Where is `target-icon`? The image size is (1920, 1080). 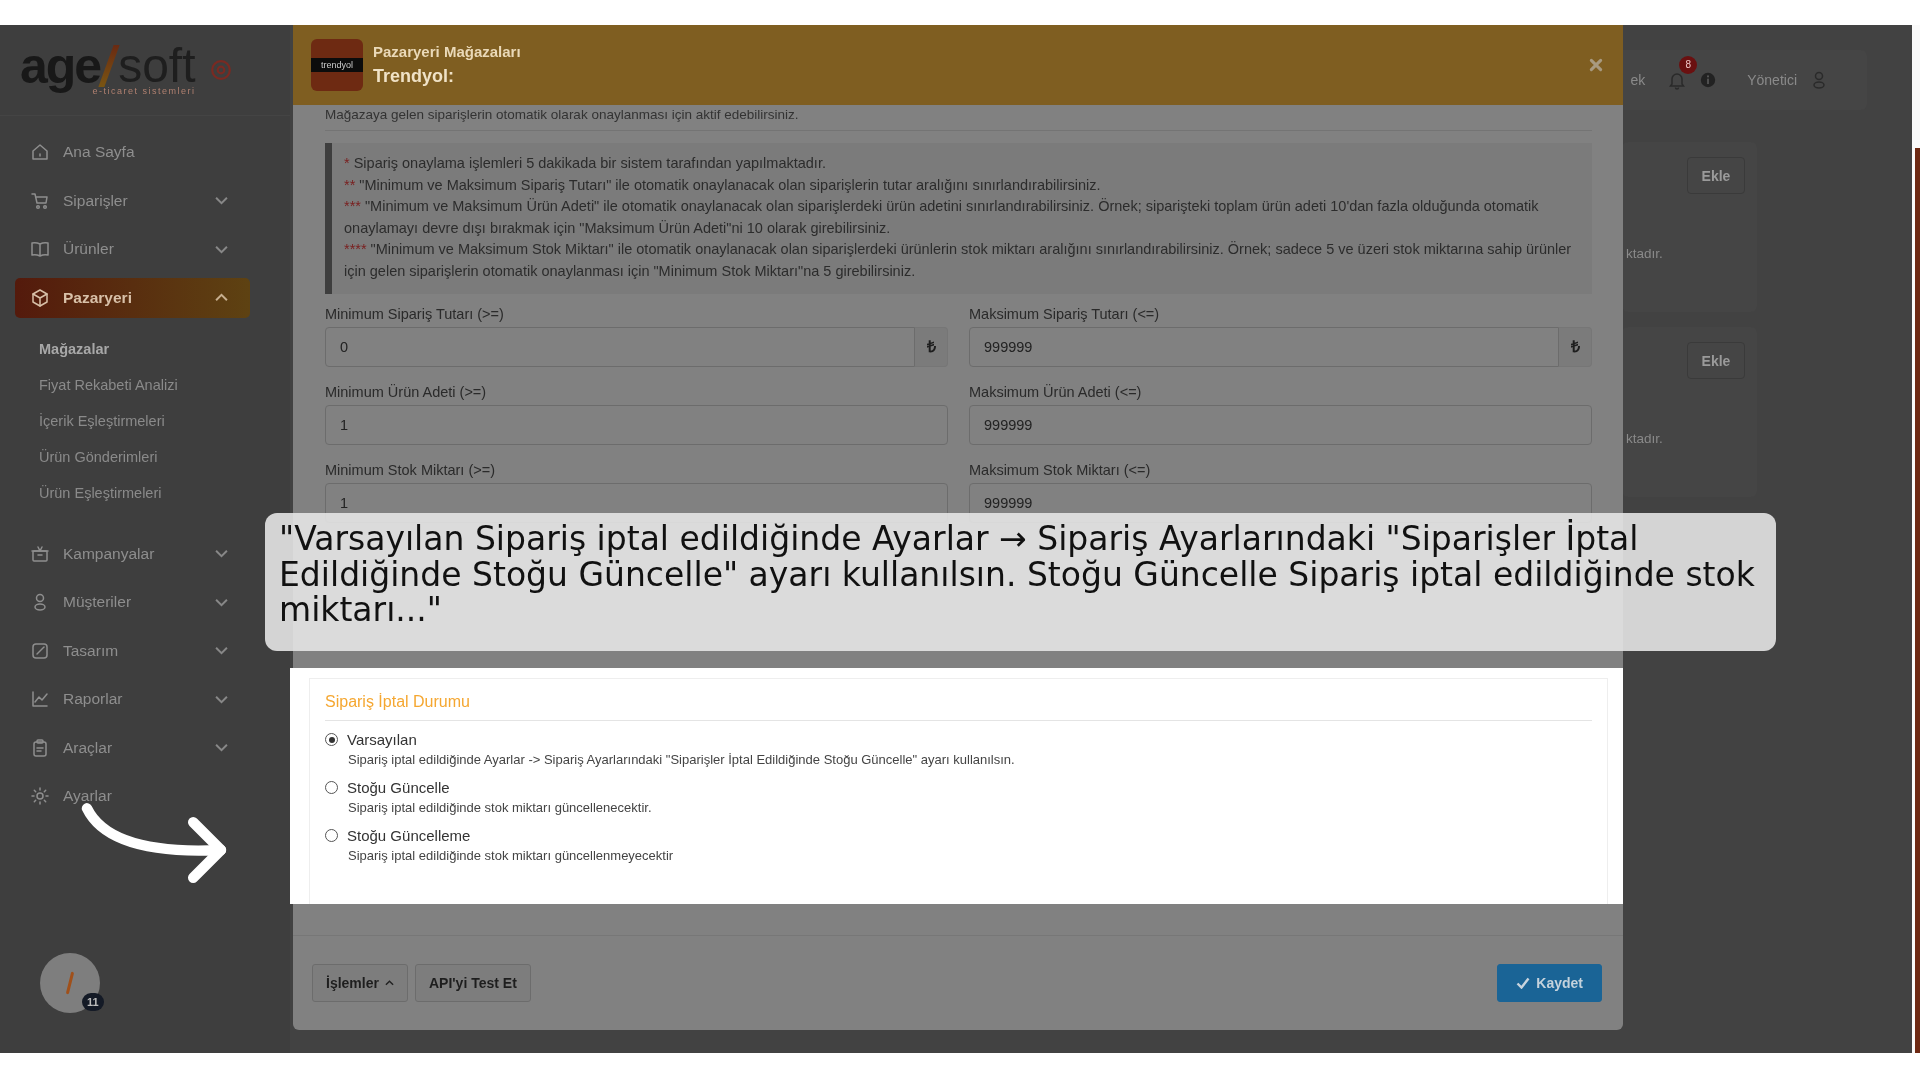
target-icon is located at coordinates (221, 70).